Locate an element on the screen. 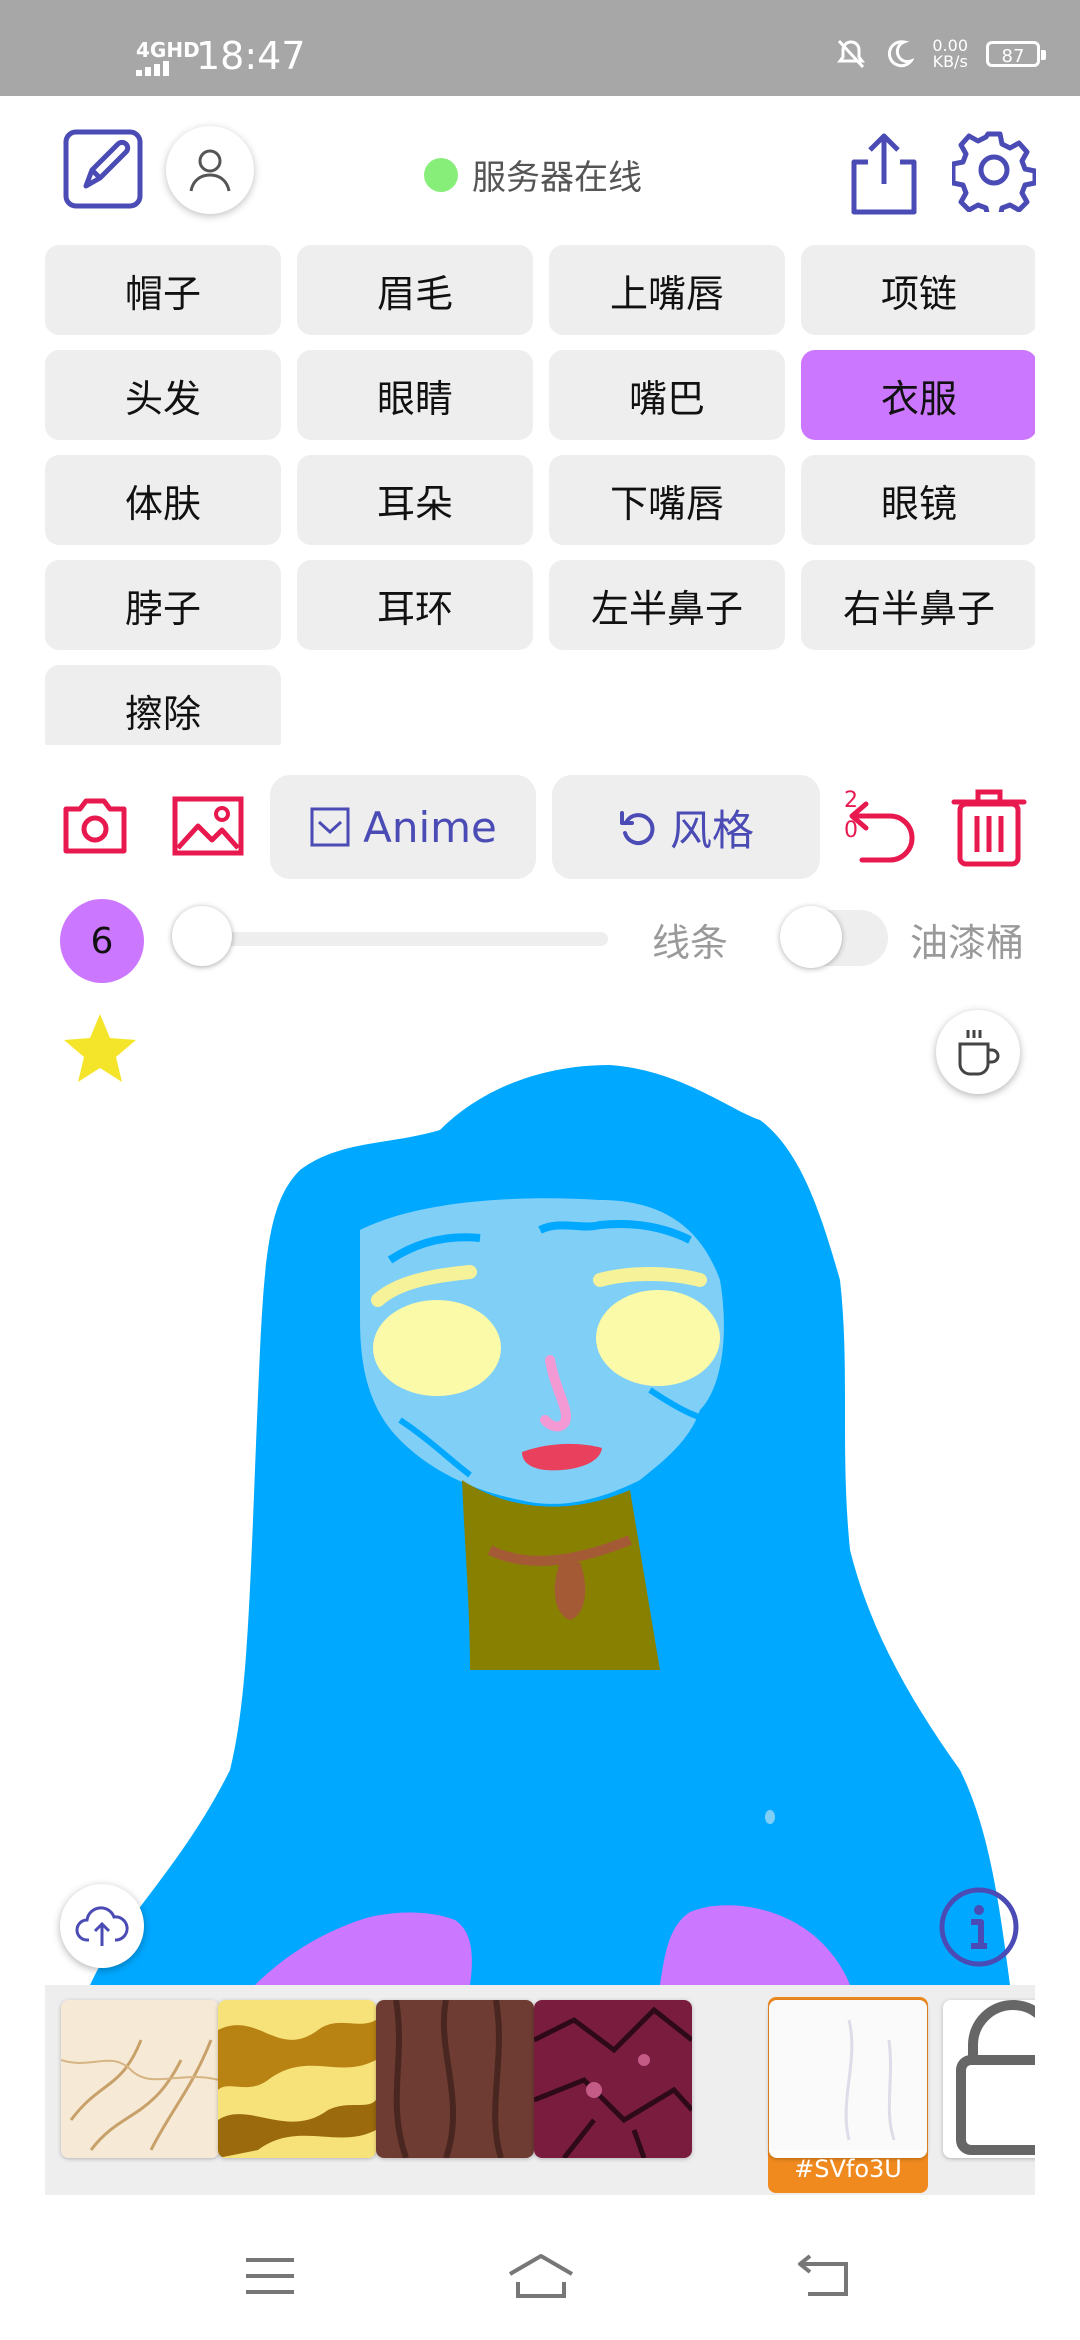  refresh-icon is located at coordinates (637, 828).